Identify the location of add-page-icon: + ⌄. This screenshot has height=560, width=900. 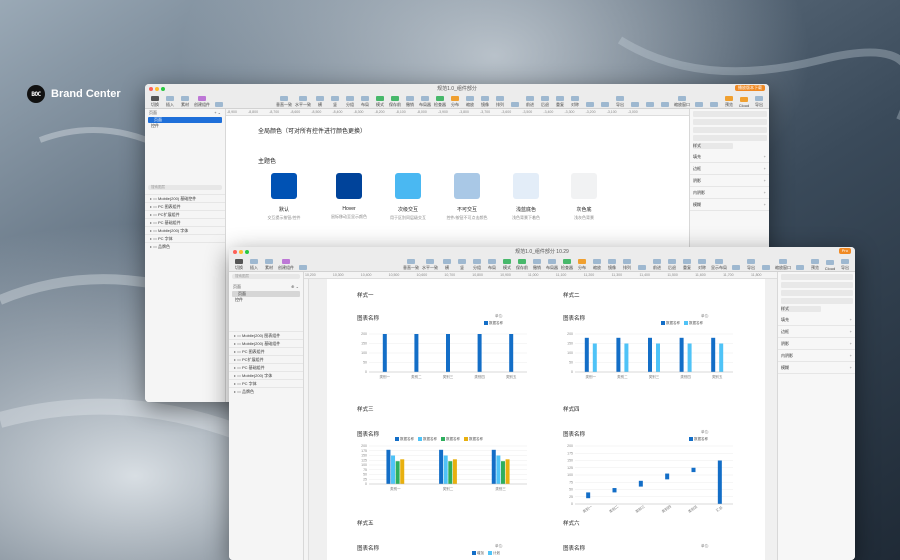
(217, 113).